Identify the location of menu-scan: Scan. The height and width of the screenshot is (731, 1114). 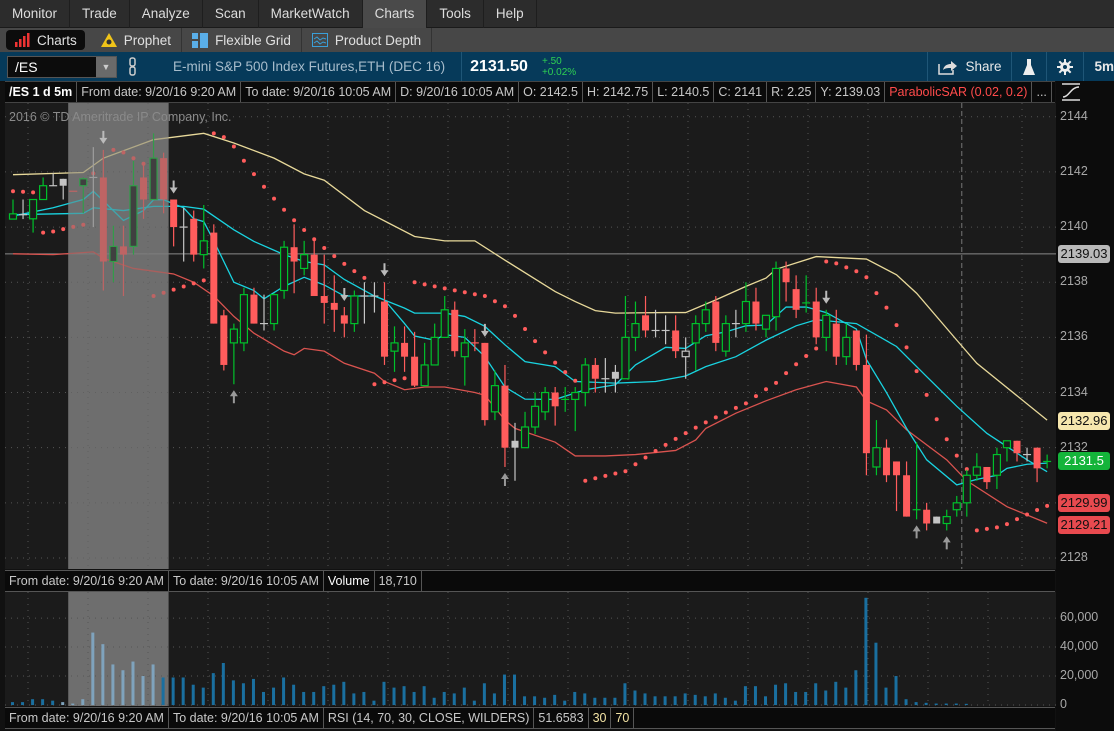
(231, 14).